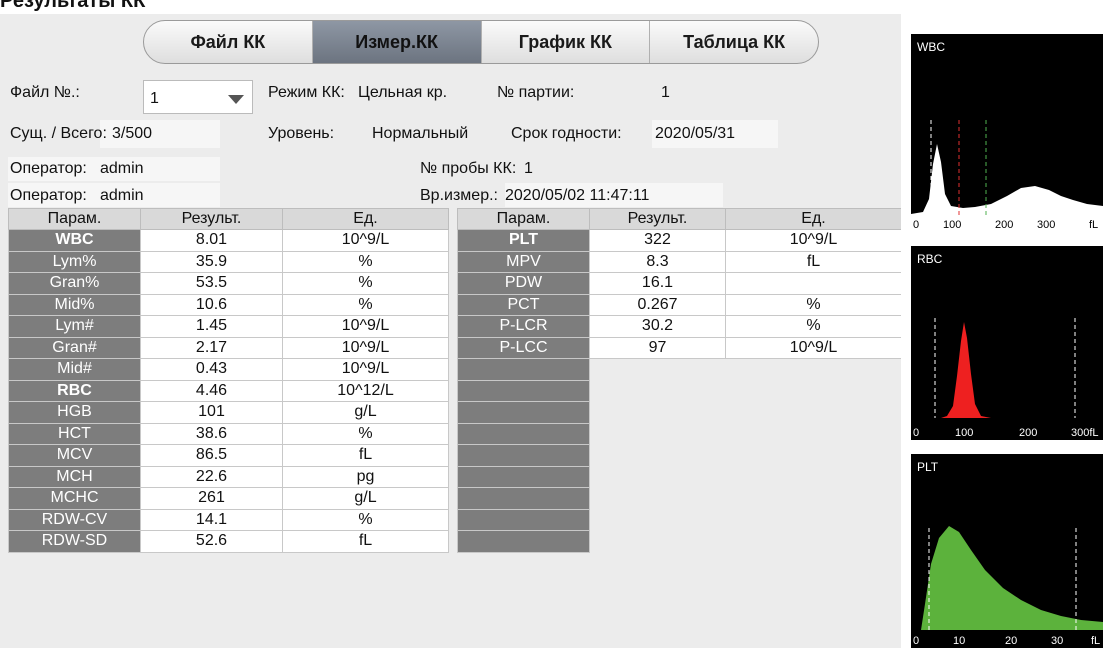 This screenshot has width=1103, height=648. What do you see at coordinates (74, 326) in the screenshot?
I see `param-cell: Lym#` at bounding box center [74, 326].